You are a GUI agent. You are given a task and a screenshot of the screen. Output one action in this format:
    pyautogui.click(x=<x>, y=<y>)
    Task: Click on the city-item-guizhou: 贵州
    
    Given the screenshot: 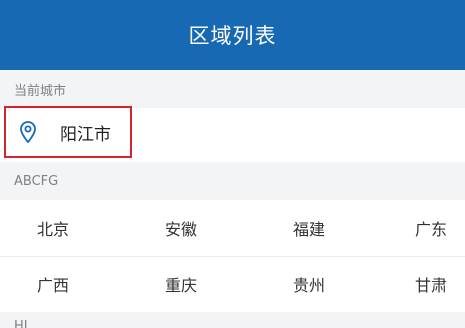 What is the action you would take?
    pyautogui.click(x=309, y=284)
    